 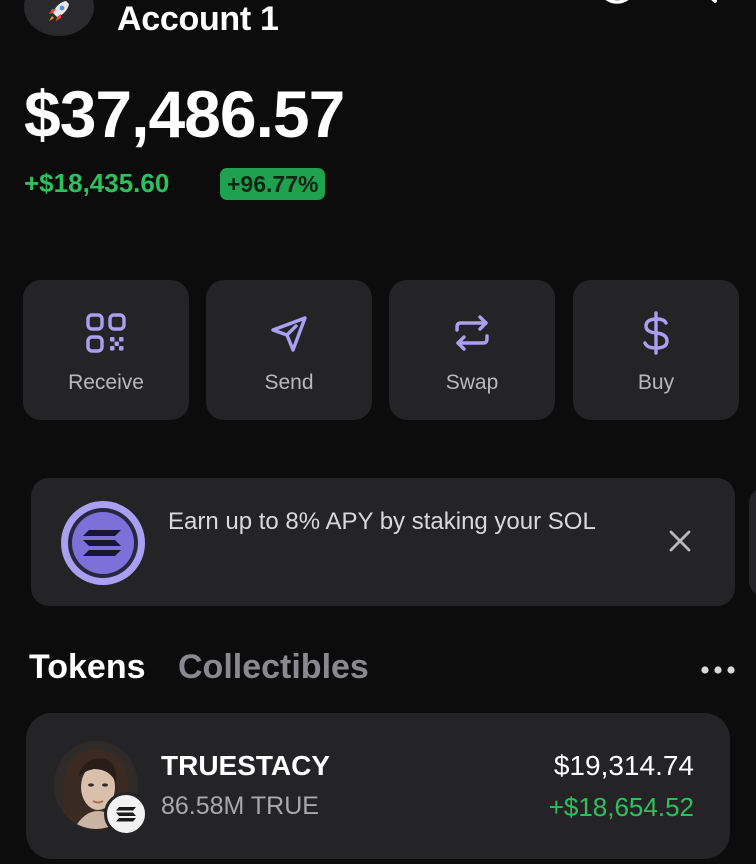 What do you see at coordinates (59, 11) in the screenshot?
I see `rocket-icon` at bounding box center [59, 11].